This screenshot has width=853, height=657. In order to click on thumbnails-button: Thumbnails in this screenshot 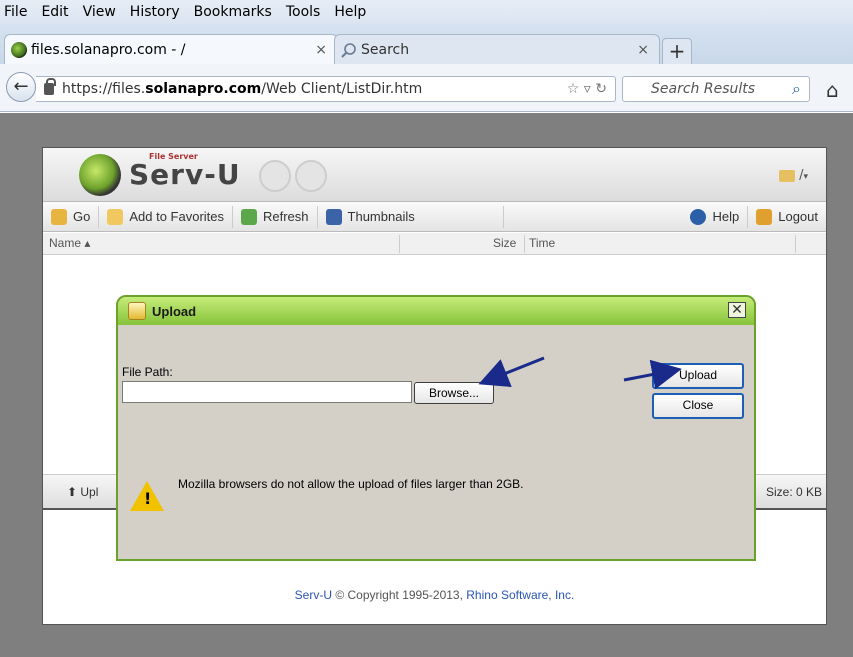, I will do `click(411, 216)`.